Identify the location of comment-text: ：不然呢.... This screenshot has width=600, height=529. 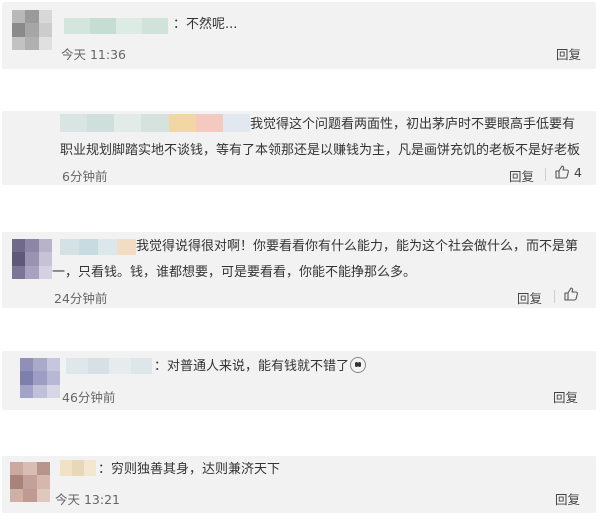
(205, 24).